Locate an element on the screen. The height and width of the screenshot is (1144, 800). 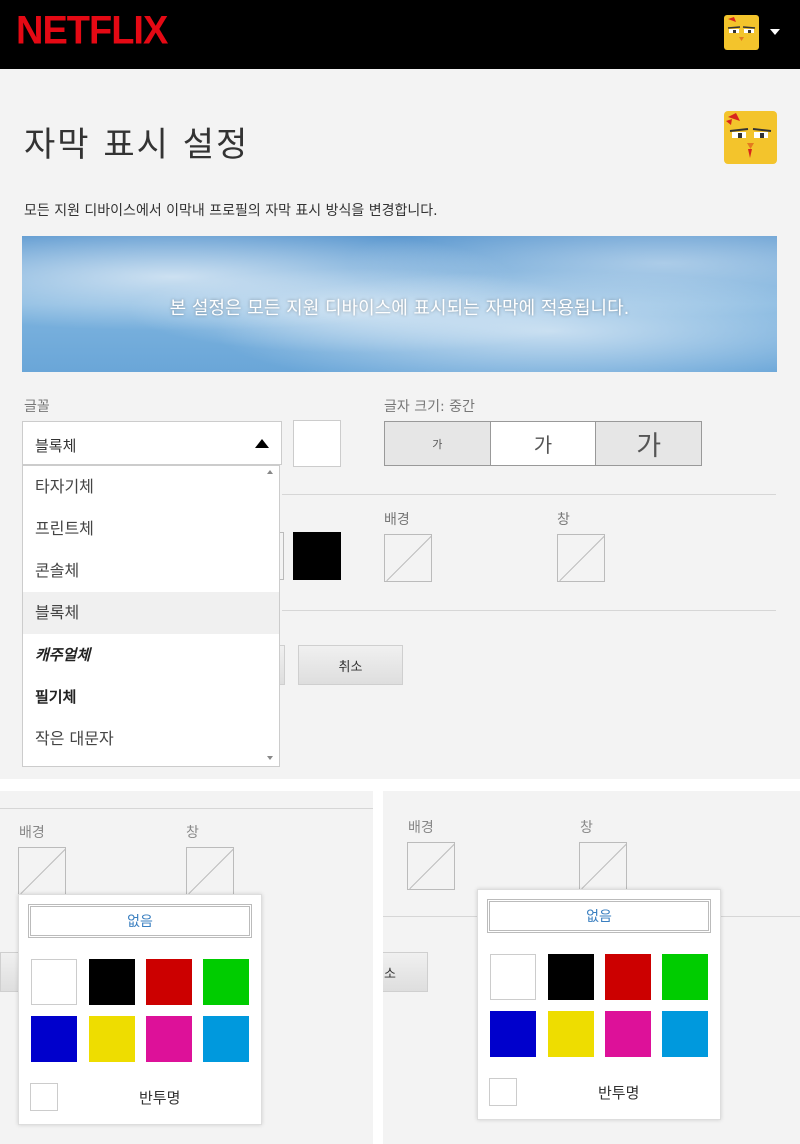
preview-banner: 본 설정은 모든 지원 디바이스에 표시되는 자막에 적용됩니다. is located at coordinates (399, 304).